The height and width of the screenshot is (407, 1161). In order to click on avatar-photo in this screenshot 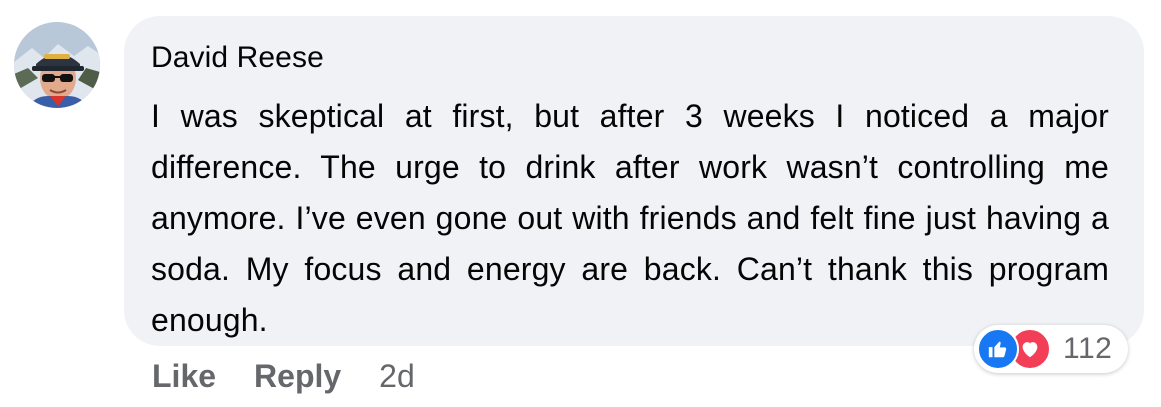, I will do `click(57, 65)`.